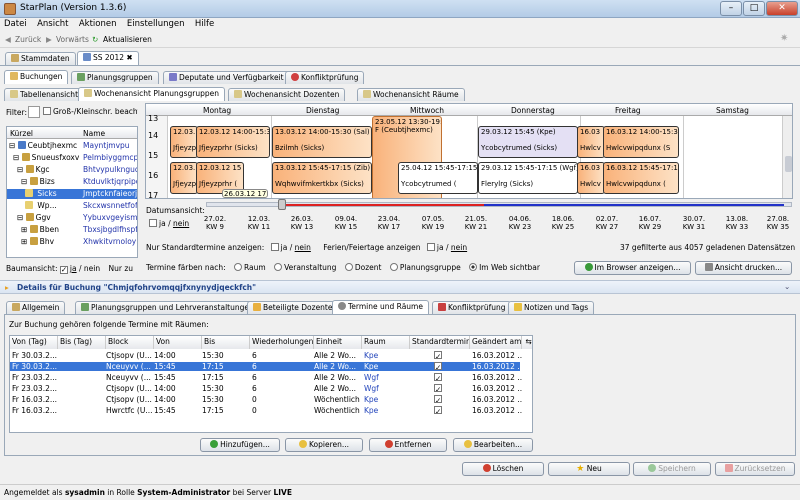  What do you see at coordinates (94, 133) in the screenshot?
I see `col-name: Name` at bounding box center [94, 133].